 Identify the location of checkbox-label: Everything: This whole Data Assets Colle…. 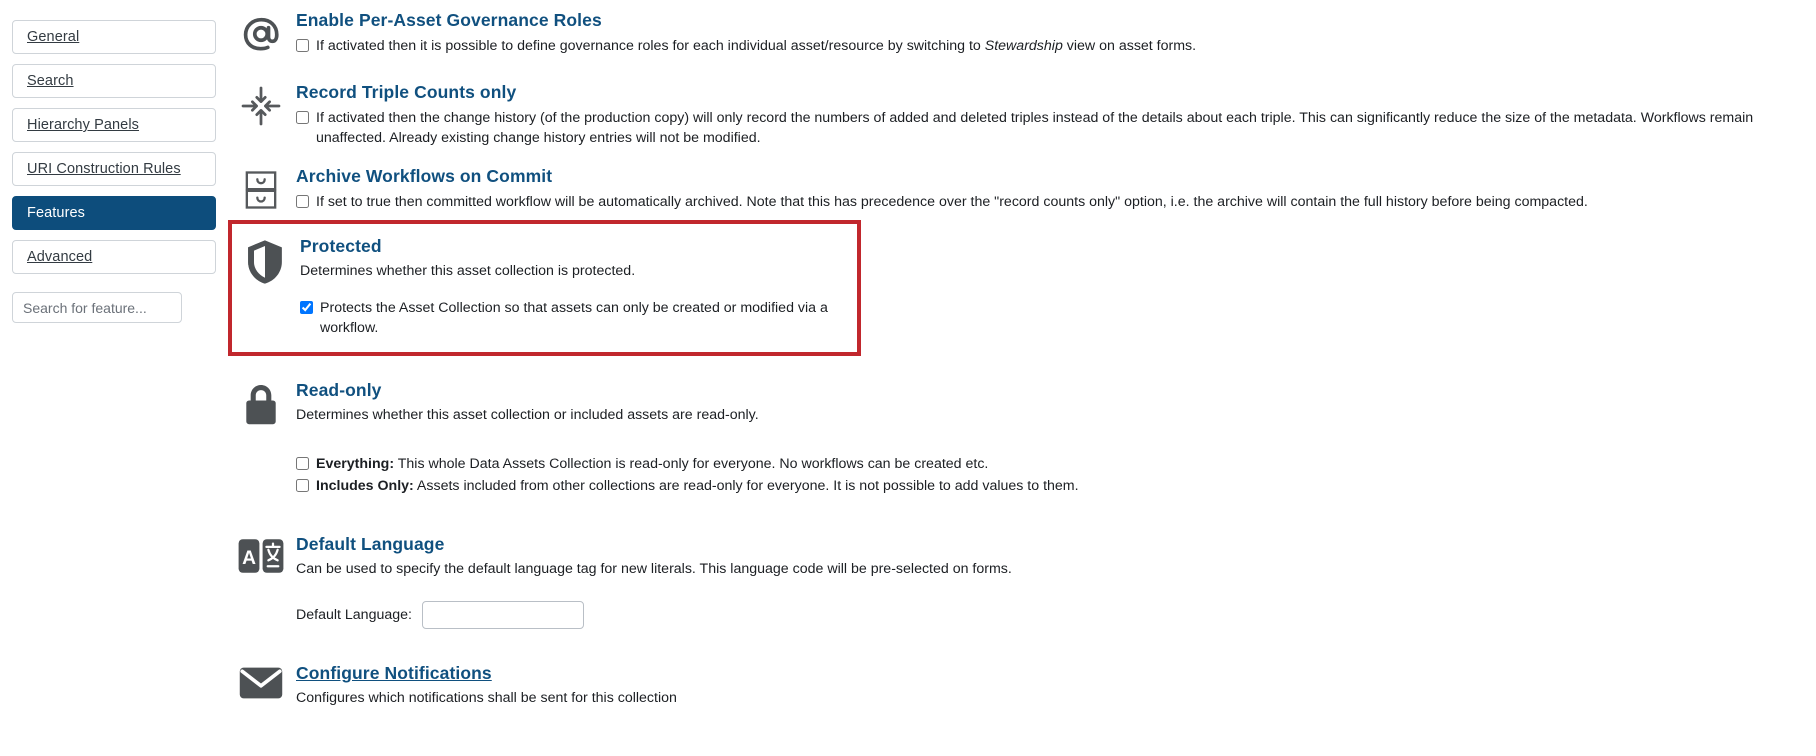
(1059, 464).